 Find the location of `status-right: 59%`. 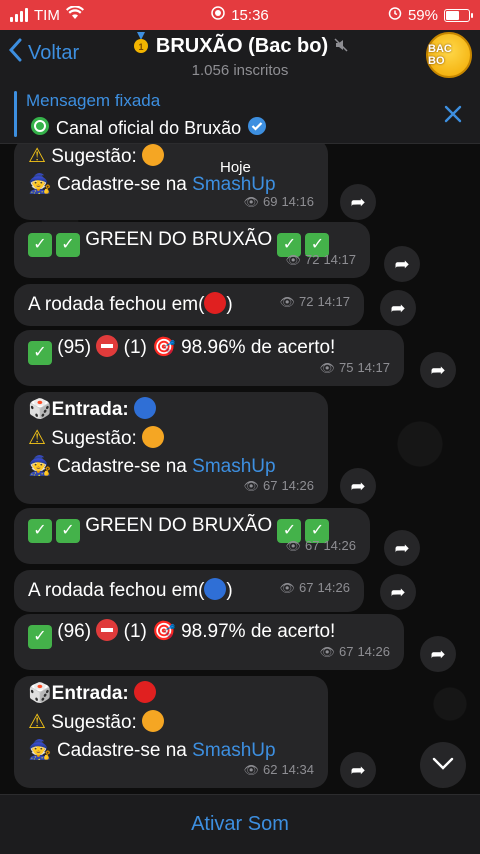

status-right: 59% is located at coordinates (391, 15).